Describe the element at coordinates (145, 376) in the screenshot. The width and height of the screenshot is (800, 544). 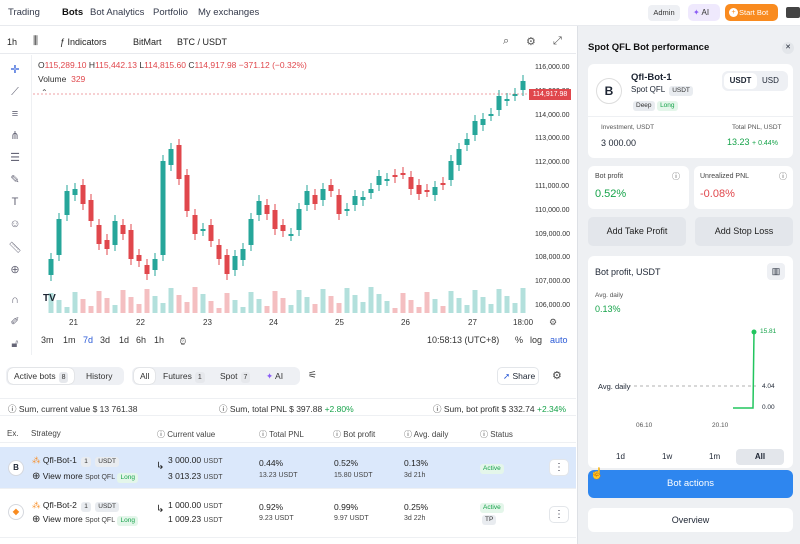
I see `filter-all: All` at that location.